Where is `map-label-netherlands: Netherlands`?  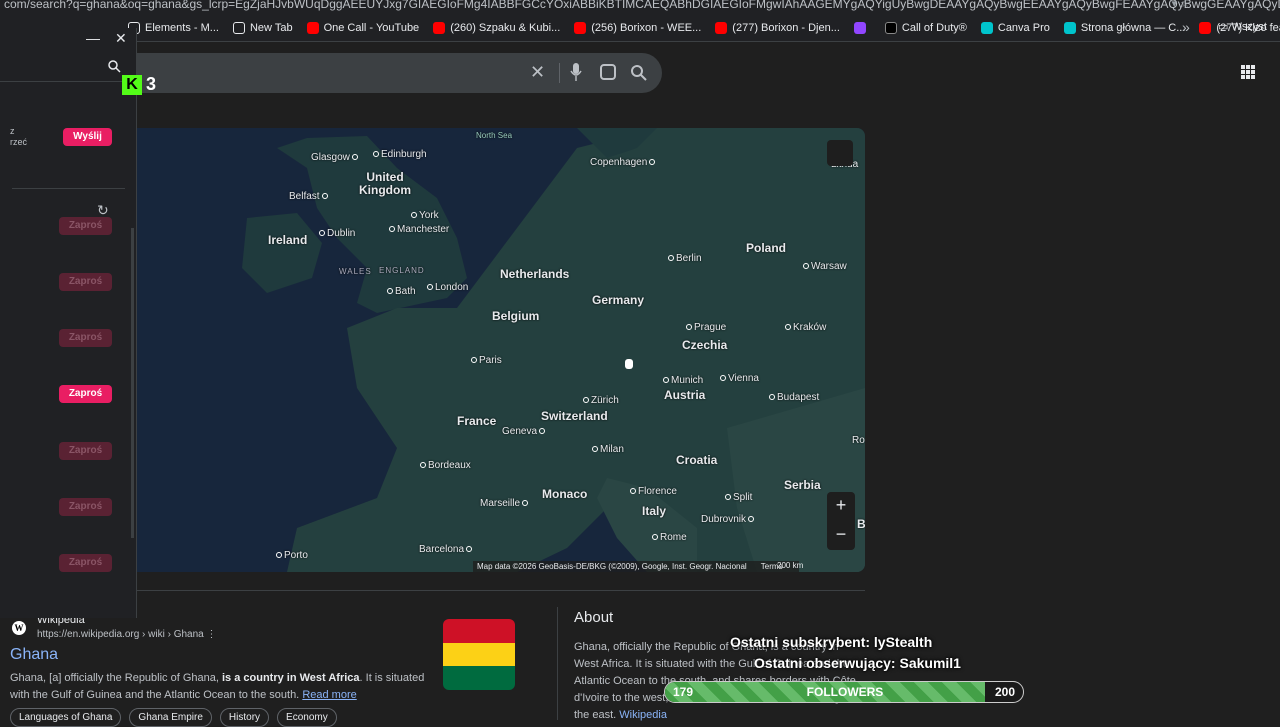
map-label-netherlands: Netherlands is located at coordinates (535, 274).